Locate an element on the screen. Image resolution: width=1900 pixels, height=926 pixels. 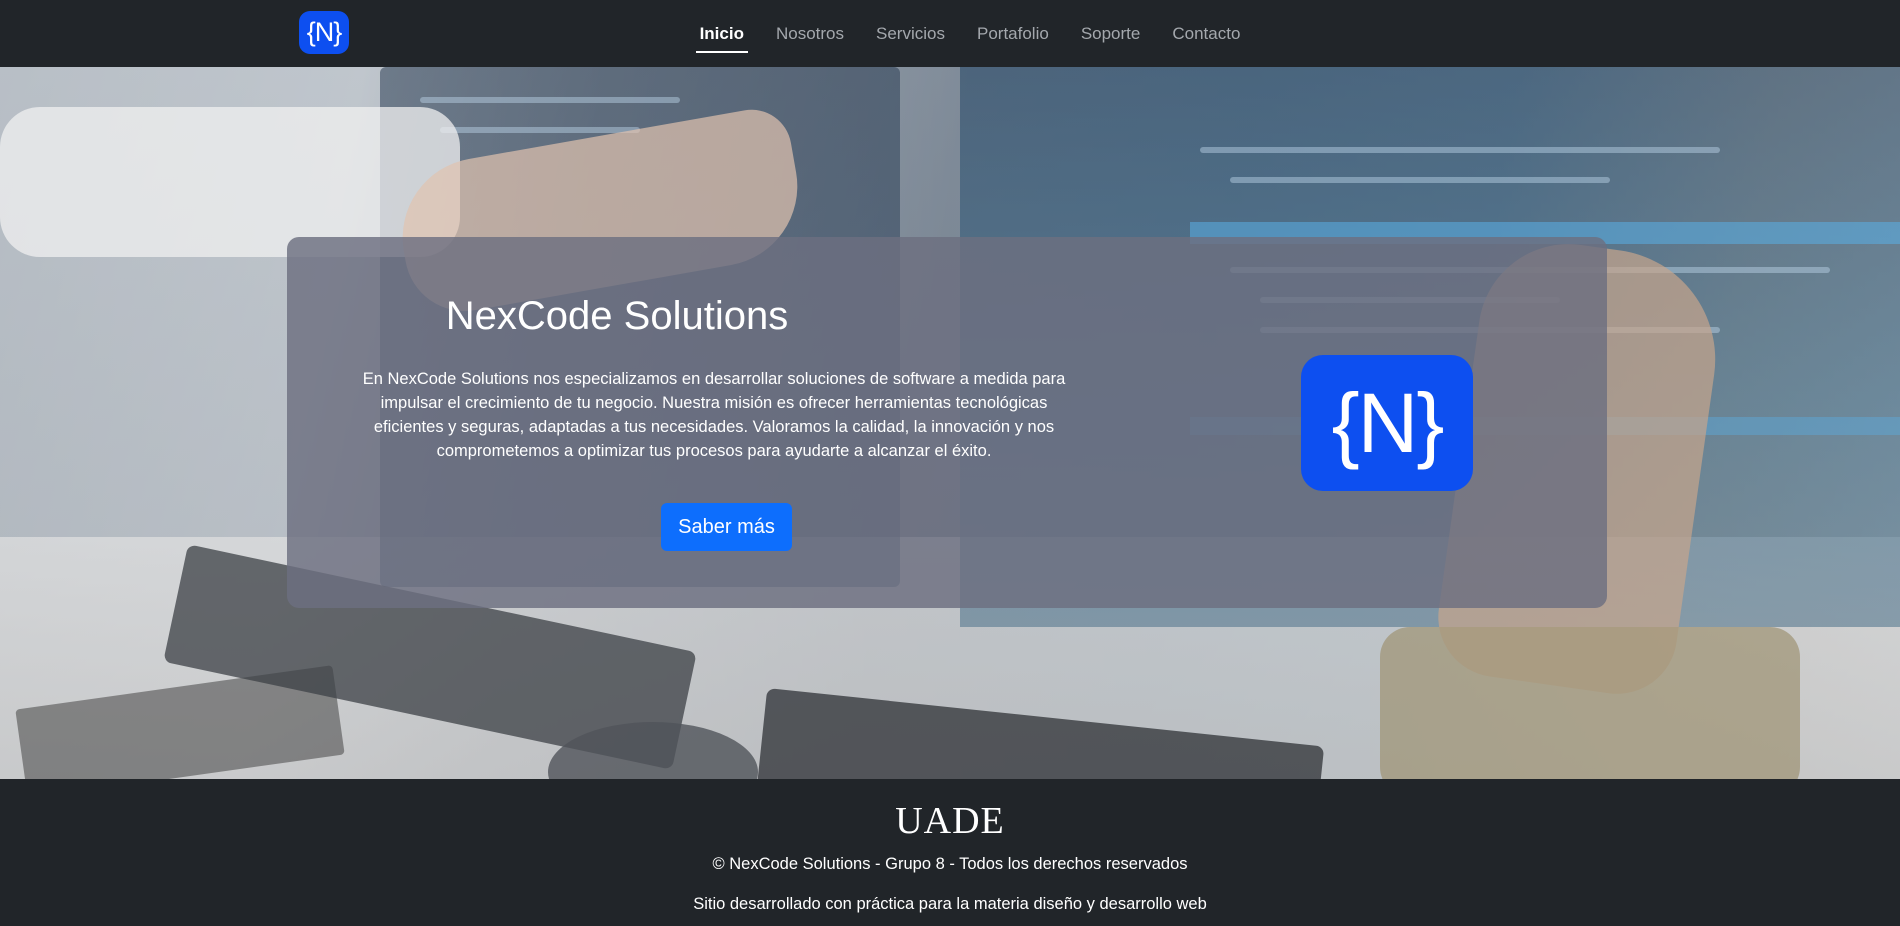
hero-title: NexCode Solutions is located at coordinates (617, 316).